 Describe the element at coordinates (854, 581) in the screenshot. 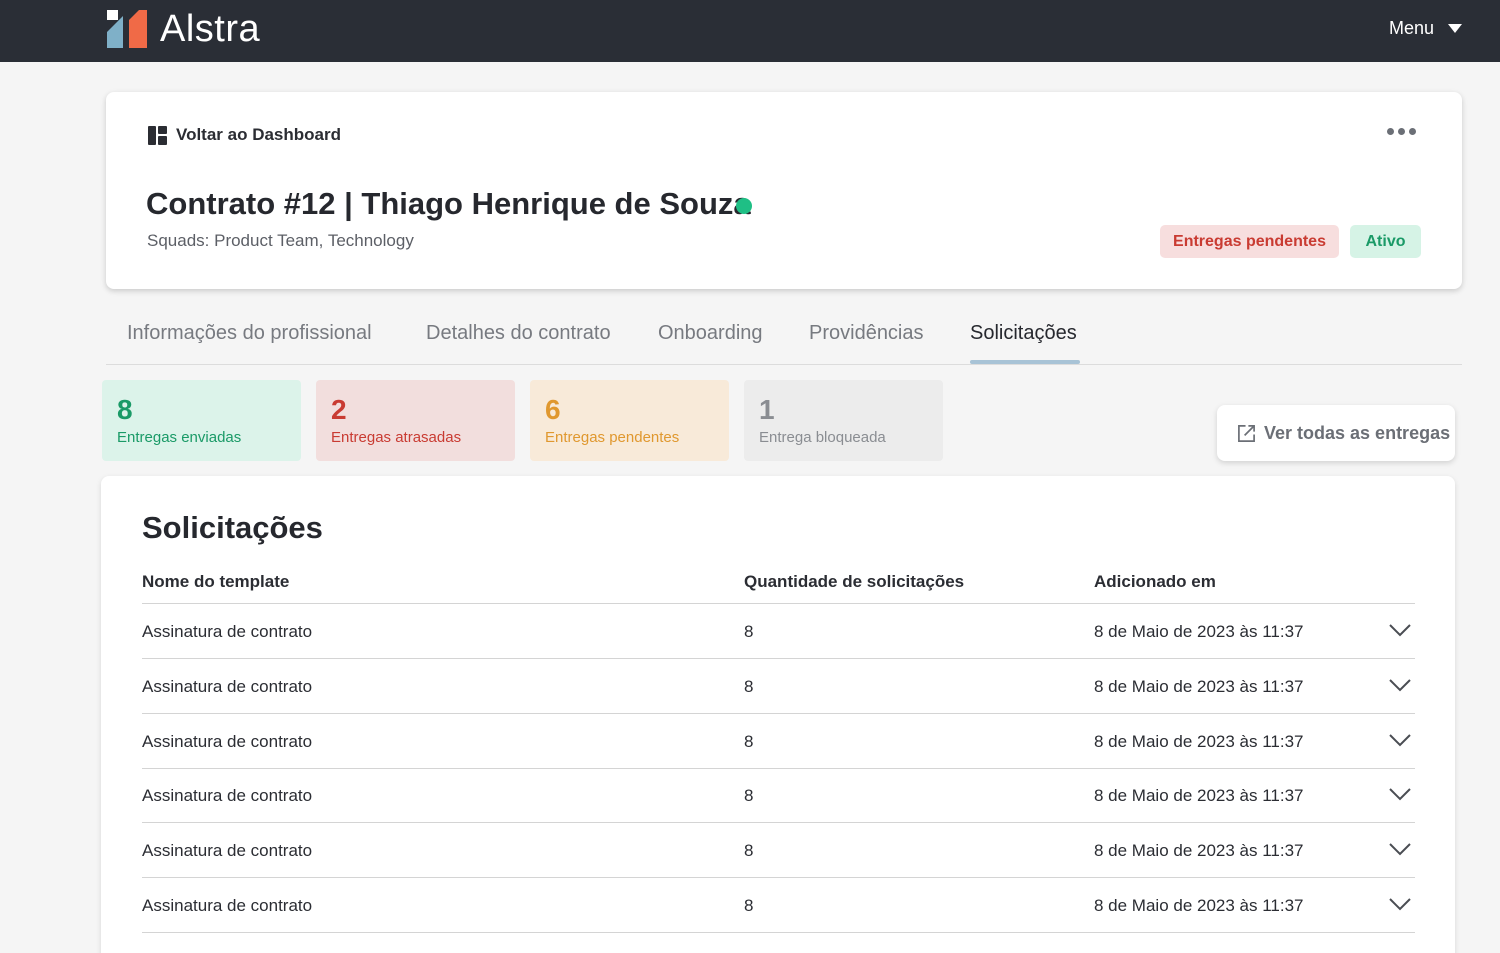

I see `column-header-quantity: Quantidade de solicitações` at that location.